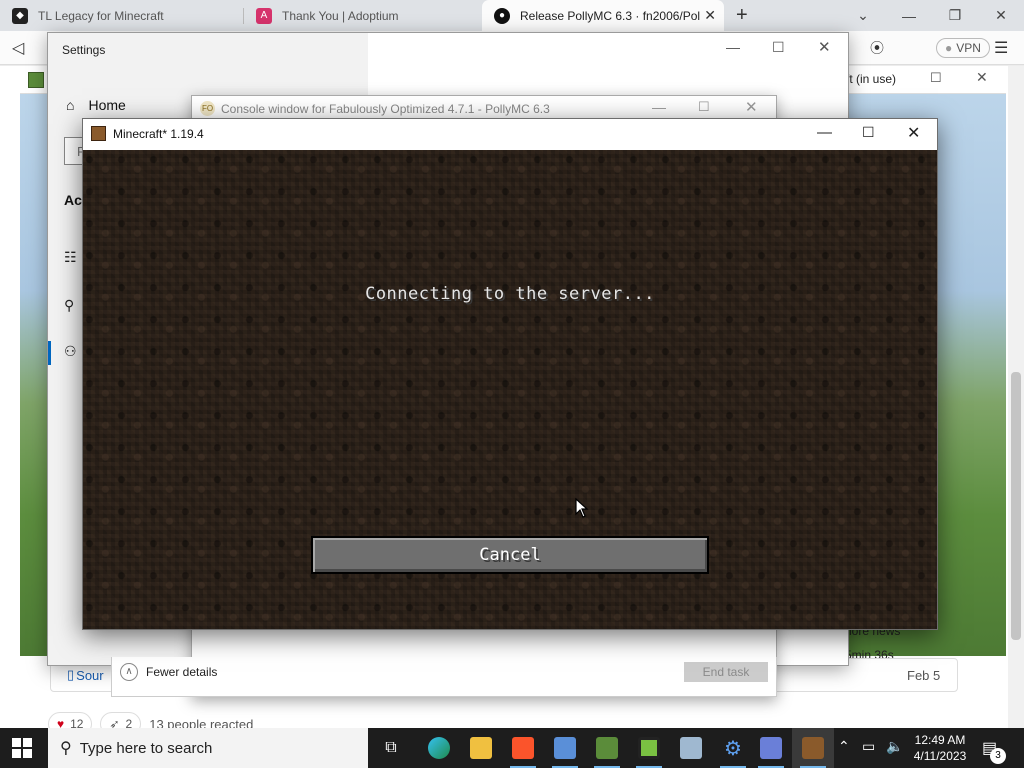 The height and width of the screenshot is (768, 1024). I want to click on new-tab-button: +, so click(742, 15).